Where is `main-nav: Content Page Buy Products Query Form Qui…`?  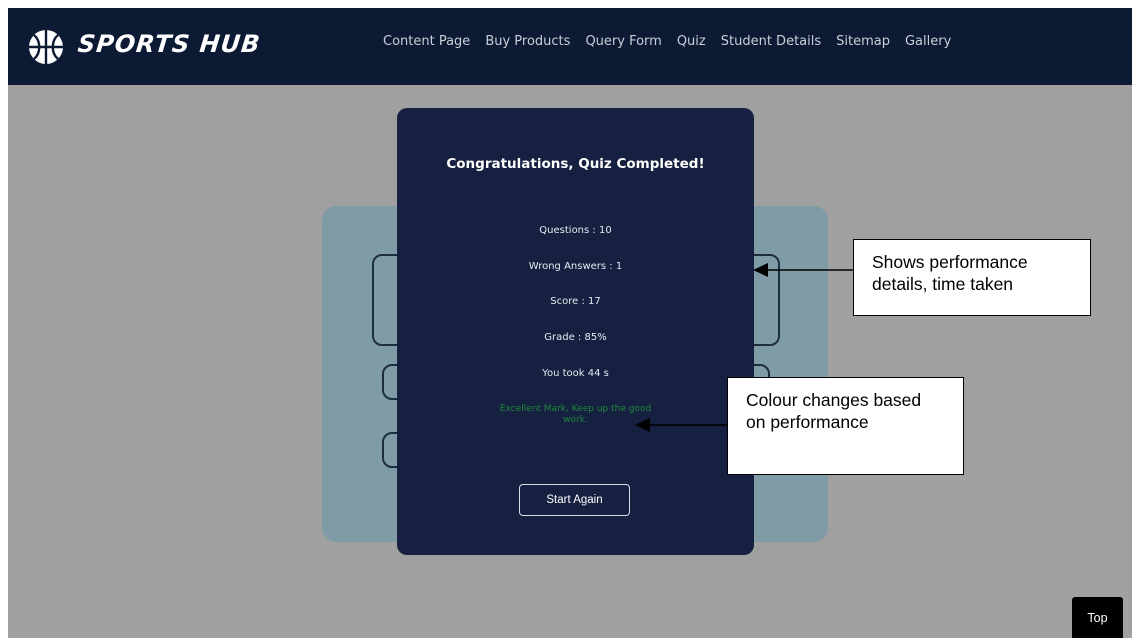 main-nav: Content Page Buy Products Query Form Qui… is located at coordinates (667, 41).